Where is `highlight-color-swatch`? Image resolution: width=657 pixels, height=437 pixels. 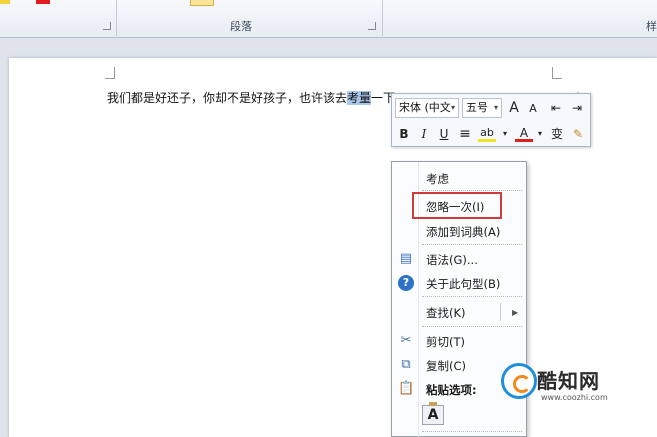 highlight-color-swatch is located at coordinates (5, 2).